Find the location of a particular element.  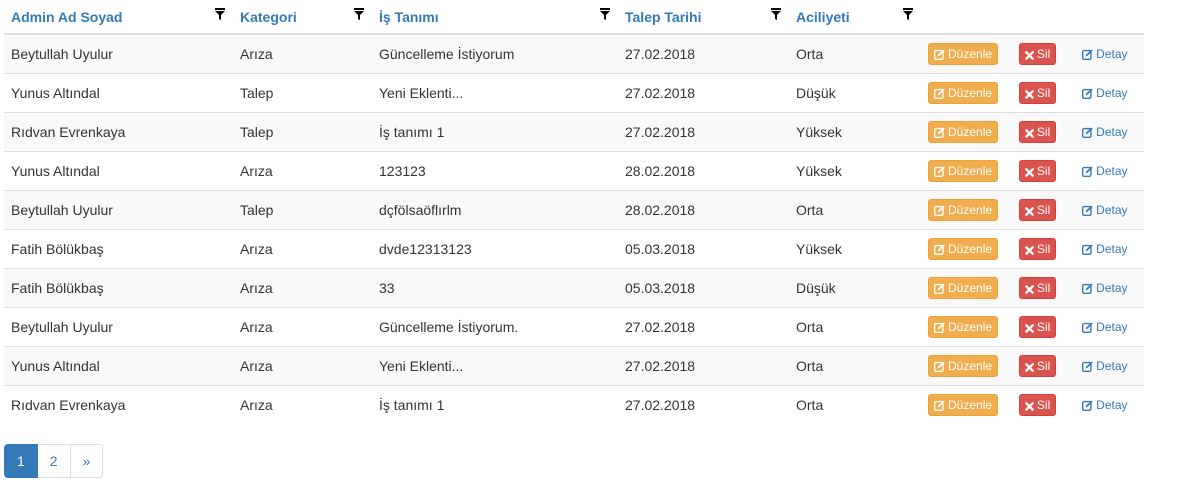

cell-kategori: Talep is located at coordinates (302, 93).